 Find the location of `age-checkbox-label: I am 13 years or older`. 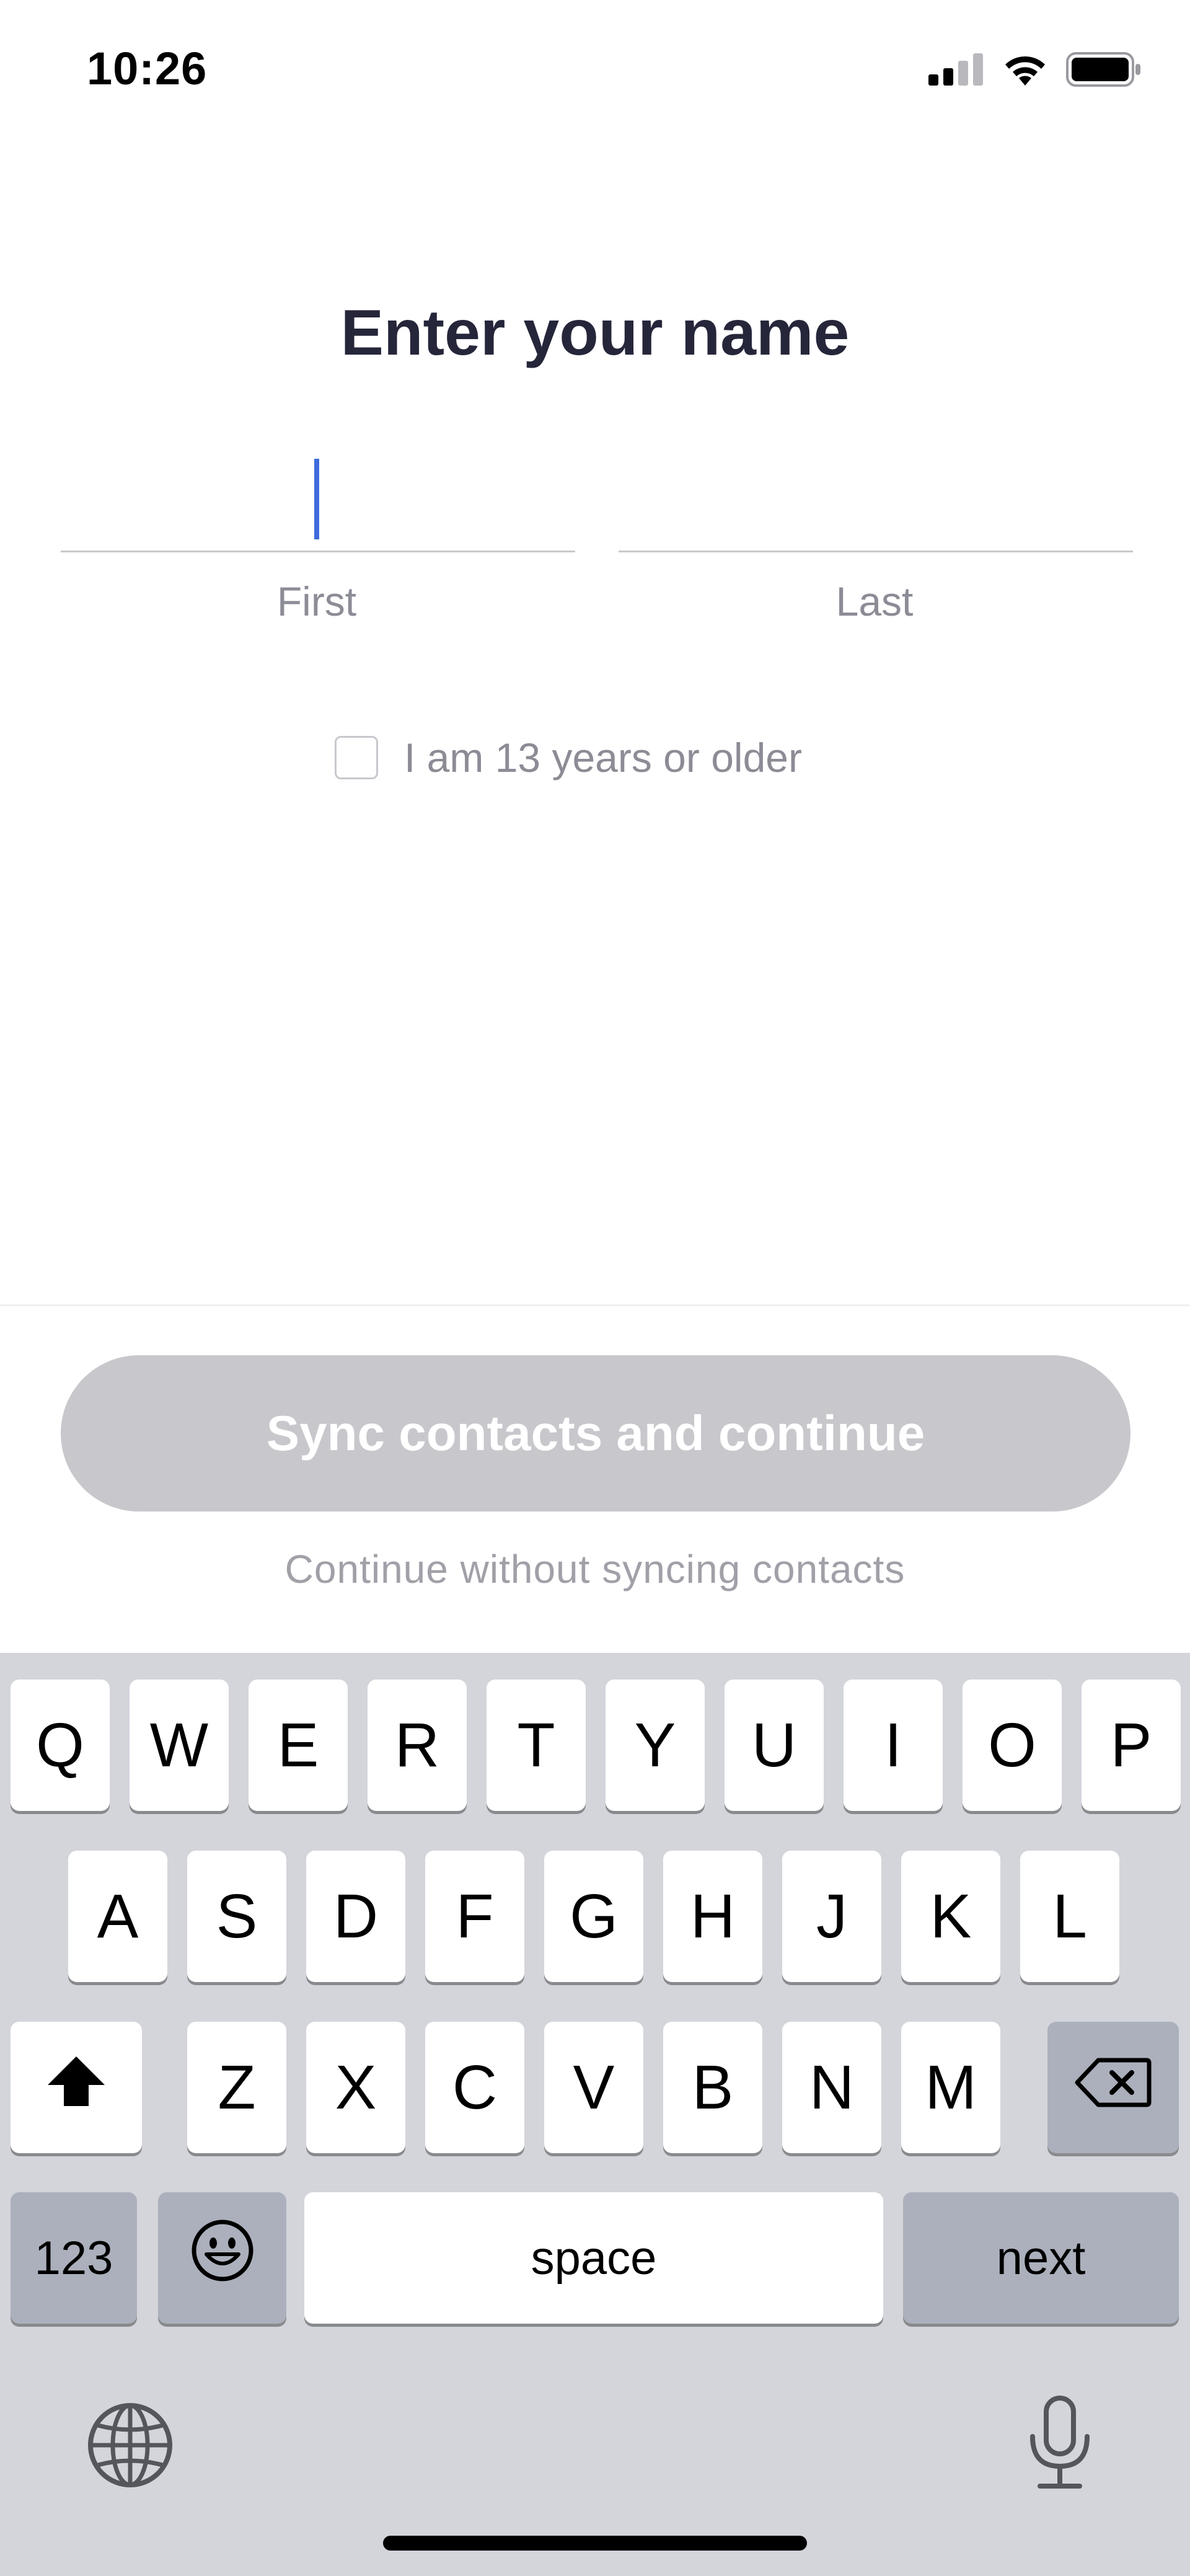

age-checkbox-label: I am 13 years or older is located at coordinates (603, 758).